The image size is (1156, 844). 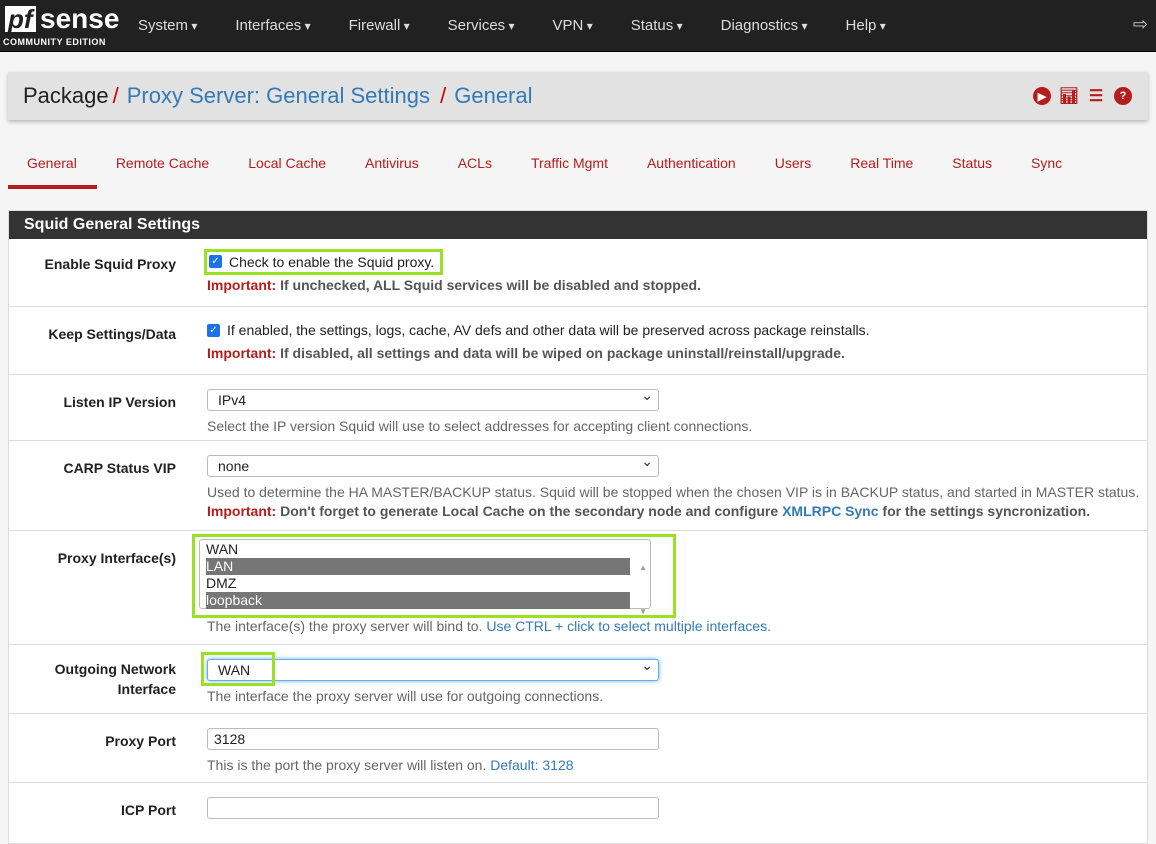 What do you see at coordinates (379, 25) in the screenshot?
I see `menu-firewall: Firewall` at bounding box center [379, 25].